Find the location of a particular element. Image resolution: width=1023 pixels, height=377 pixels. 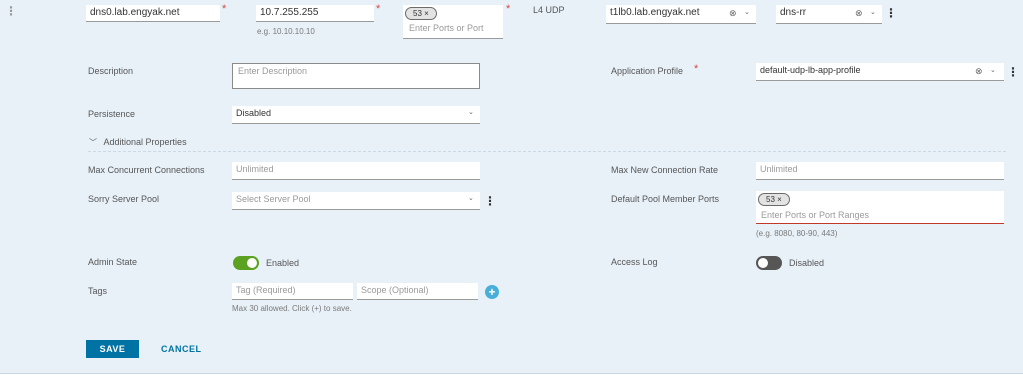

default-port-tag-label: 53 is located at coordinates (770, 199).